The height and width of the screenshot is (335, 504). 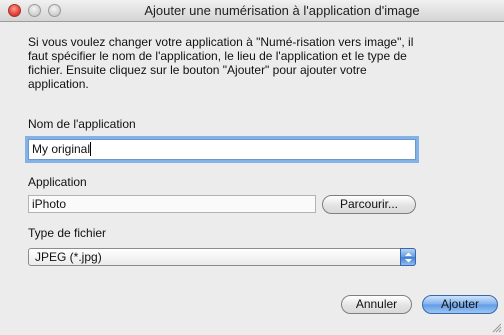 I want to click on file-type-selected-value: JPEG (*.jpg), so click(x=68, y=257).